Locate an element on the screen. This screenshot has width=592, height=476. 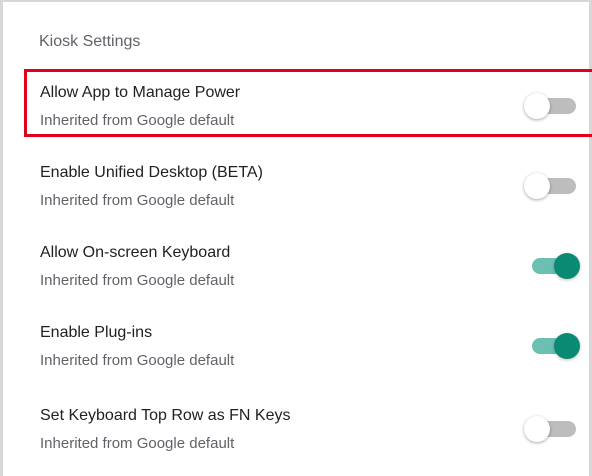
setting-label: Set Keyboard Top Row as FN Keys is located at coordinates (165, 415).